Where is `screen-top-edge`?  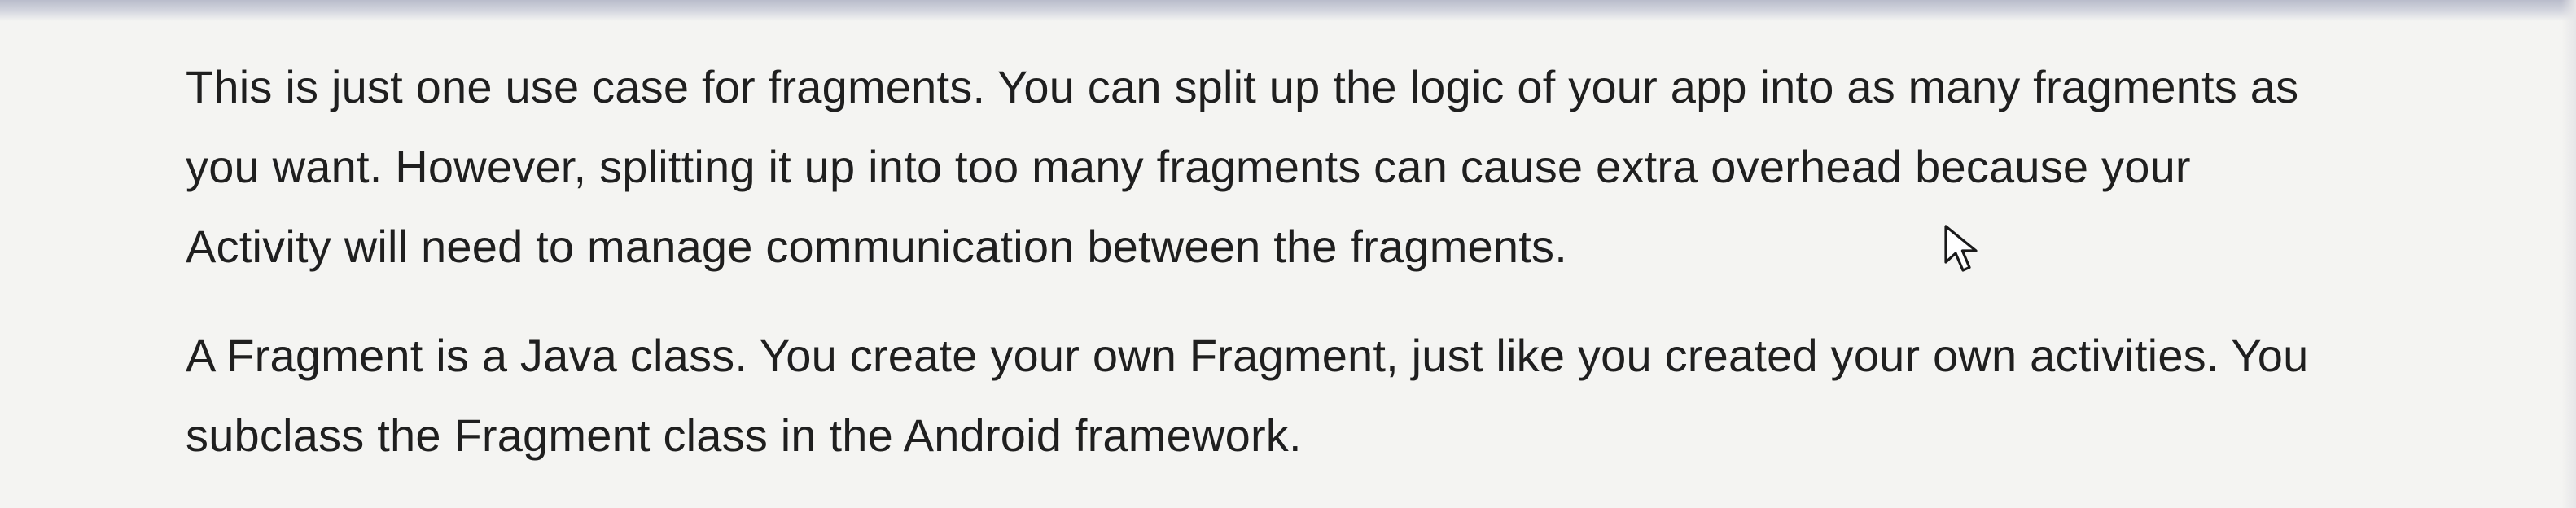
screen-top-edge is located at coordinates (1288, 10).